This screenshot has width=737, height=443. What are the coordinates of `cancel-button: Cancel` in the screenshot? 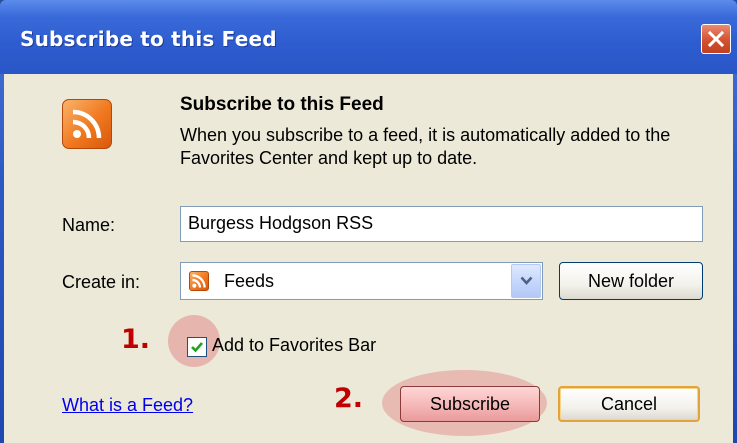 It's located at (629, 404).